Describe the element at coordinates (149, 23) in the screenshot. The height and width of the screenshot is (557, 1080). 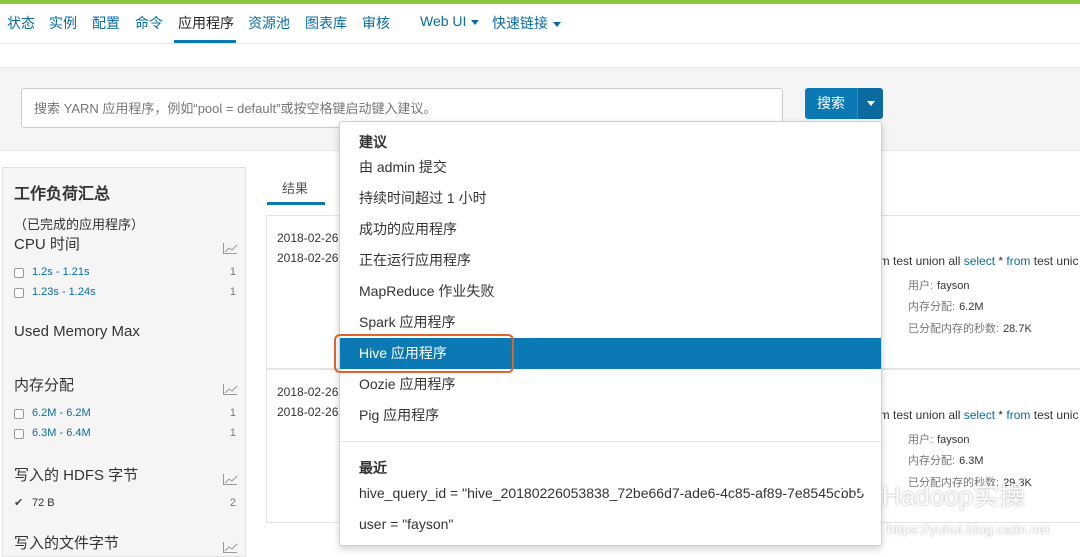
I see `nav-commands: 命令` at that location.